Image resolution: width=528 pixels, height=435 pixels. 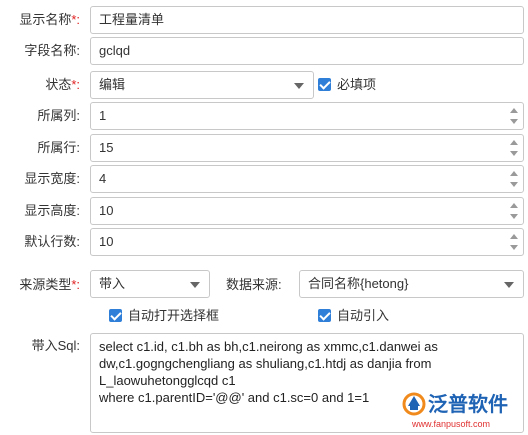 I want to click on fanpusoft-watermark-logo: 泛普软件 www.fanpusoft.com, so click(x=462, y=408).